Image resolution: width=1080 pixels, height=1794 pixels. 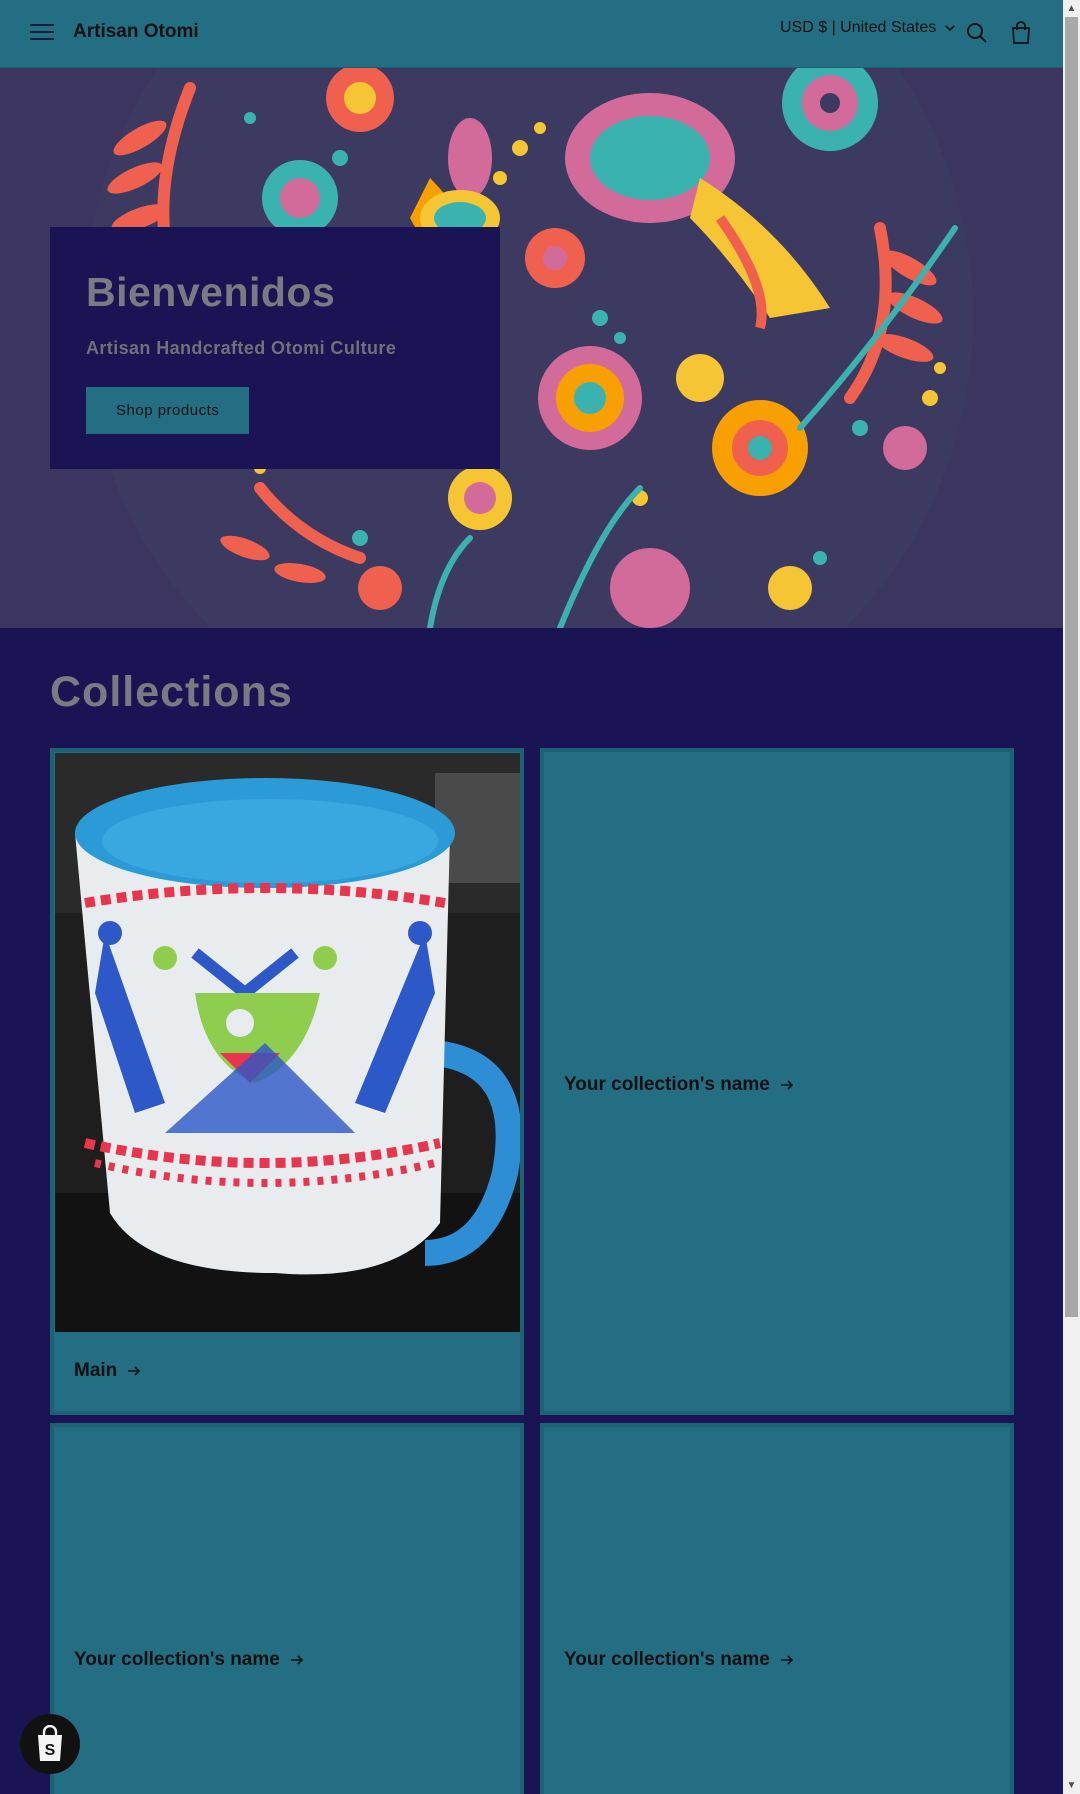 What do you see at coordinates (858, 27) in the screenshot?
I see `locale-label: USD $ | United States` at bounding box center [858, 27].